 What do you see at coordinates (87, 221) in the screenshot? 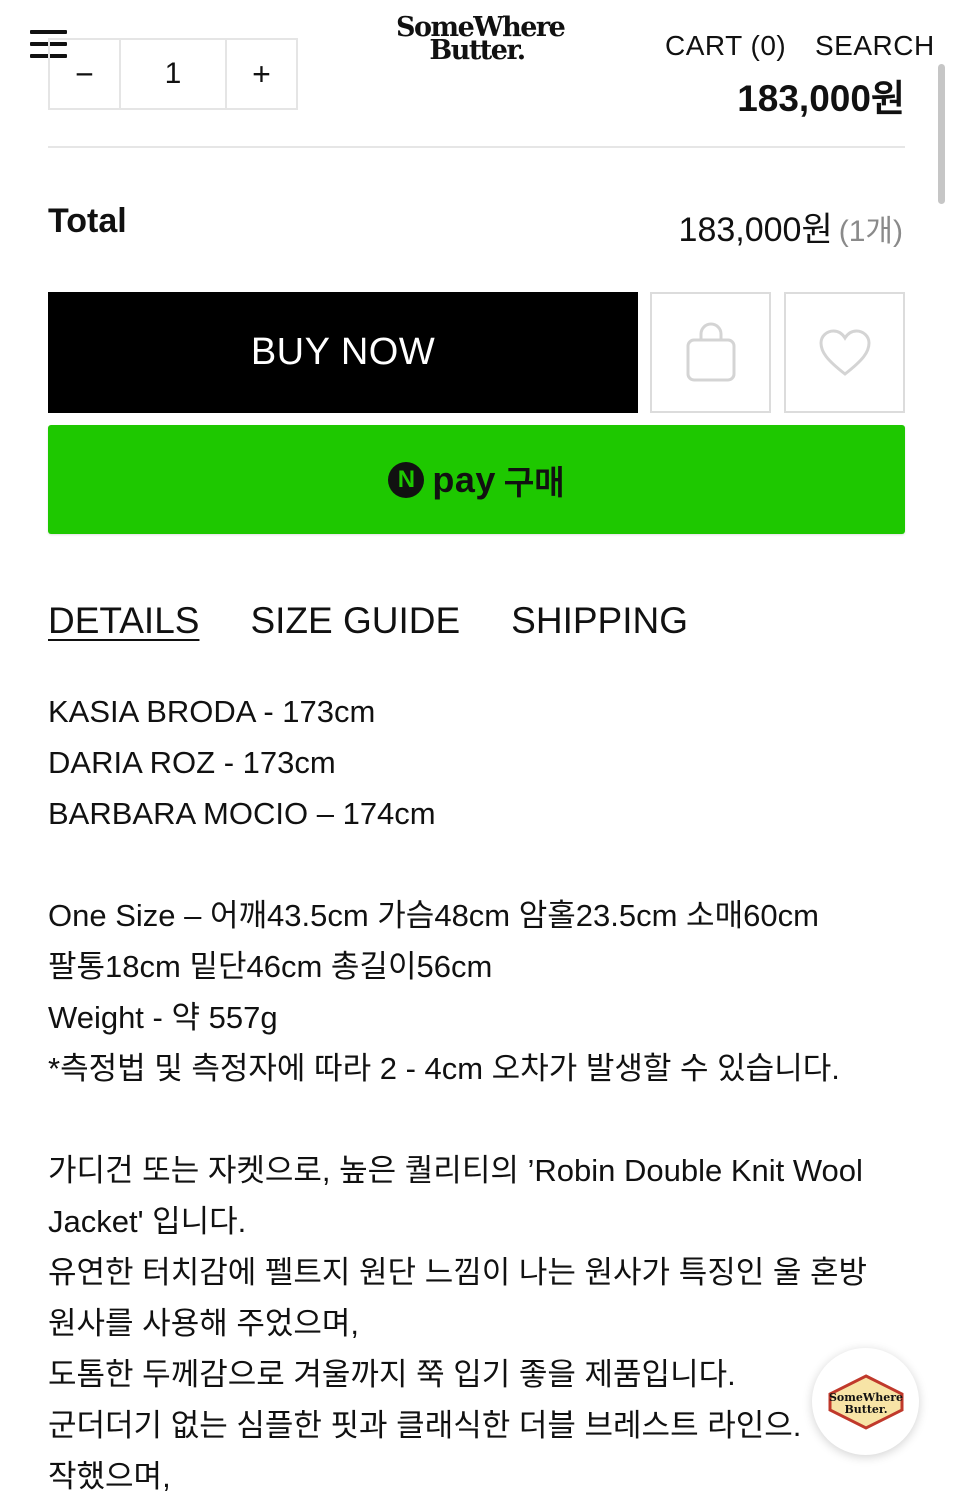
I see `total-label: Total` at bounding box center [87, 221].